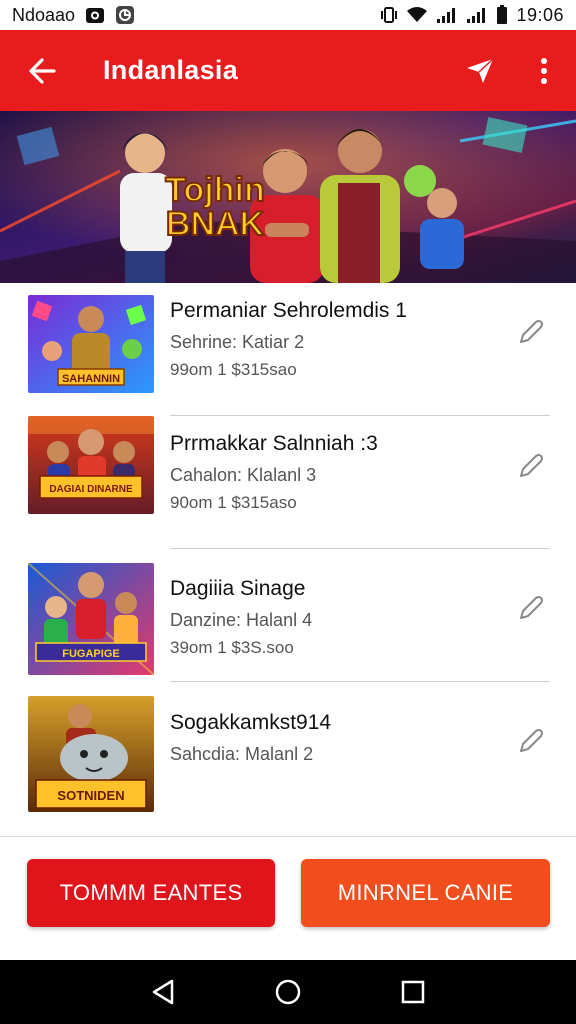 Image resolution: width=576 pixels, height=1024 pixels. I want to click on status-bar: Ndoaao 19:06, so click(288, 15).